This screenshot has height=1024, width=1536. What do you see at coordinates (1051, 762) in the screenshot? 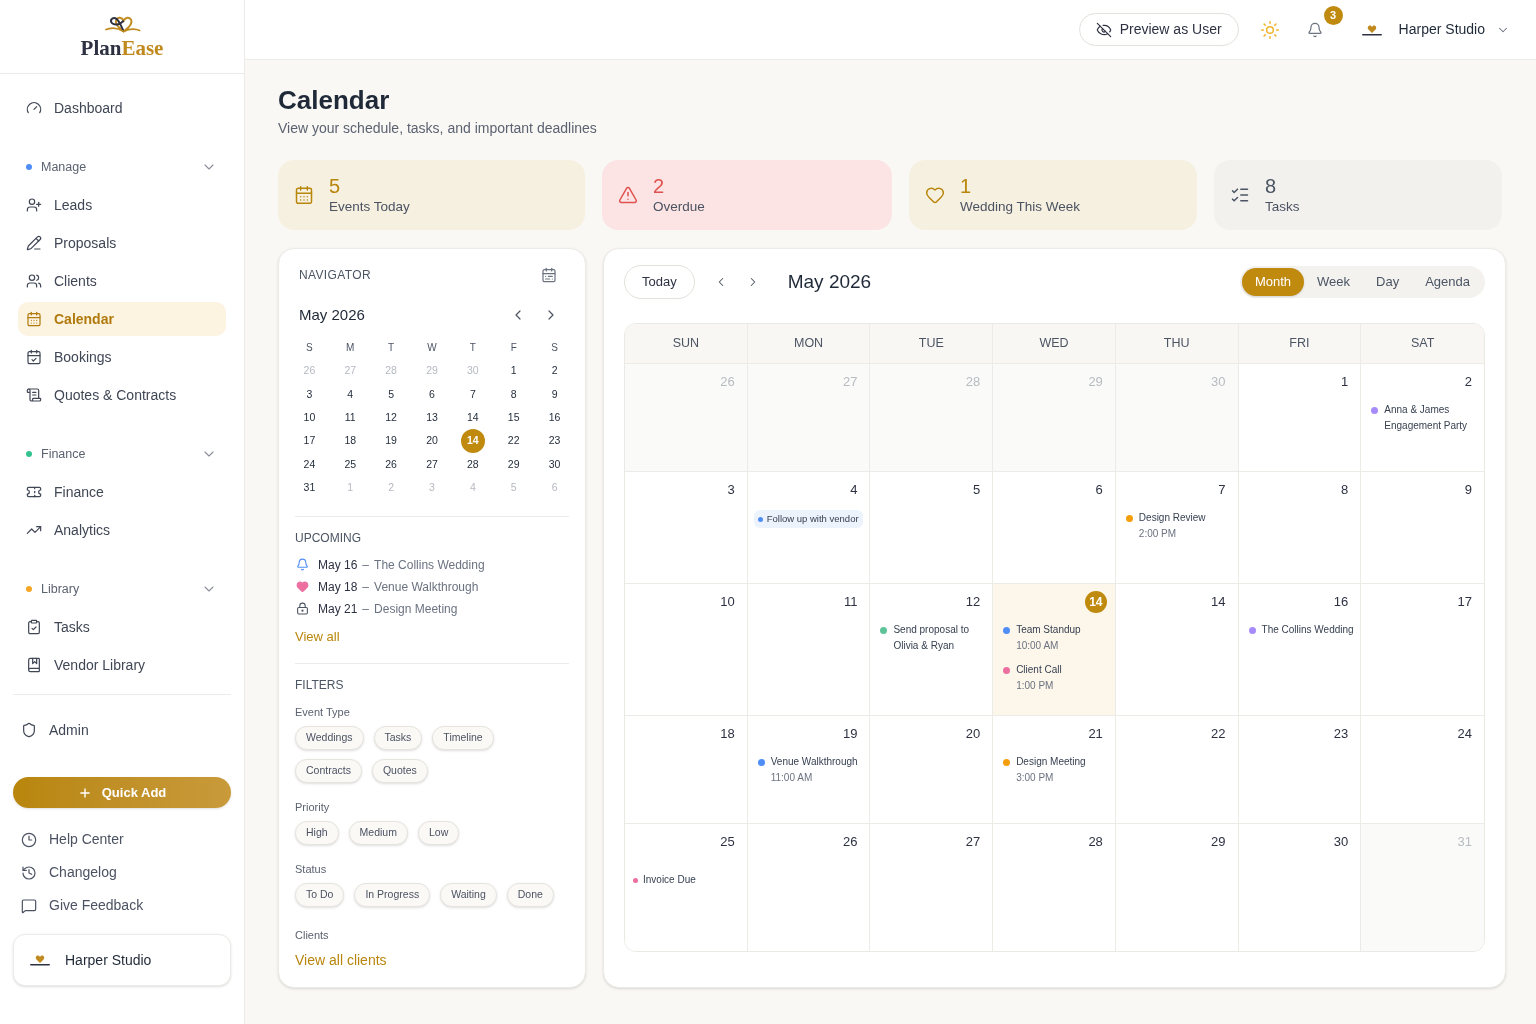
I see `event-title: Design Meeting` at bounding box center [1051, 762].